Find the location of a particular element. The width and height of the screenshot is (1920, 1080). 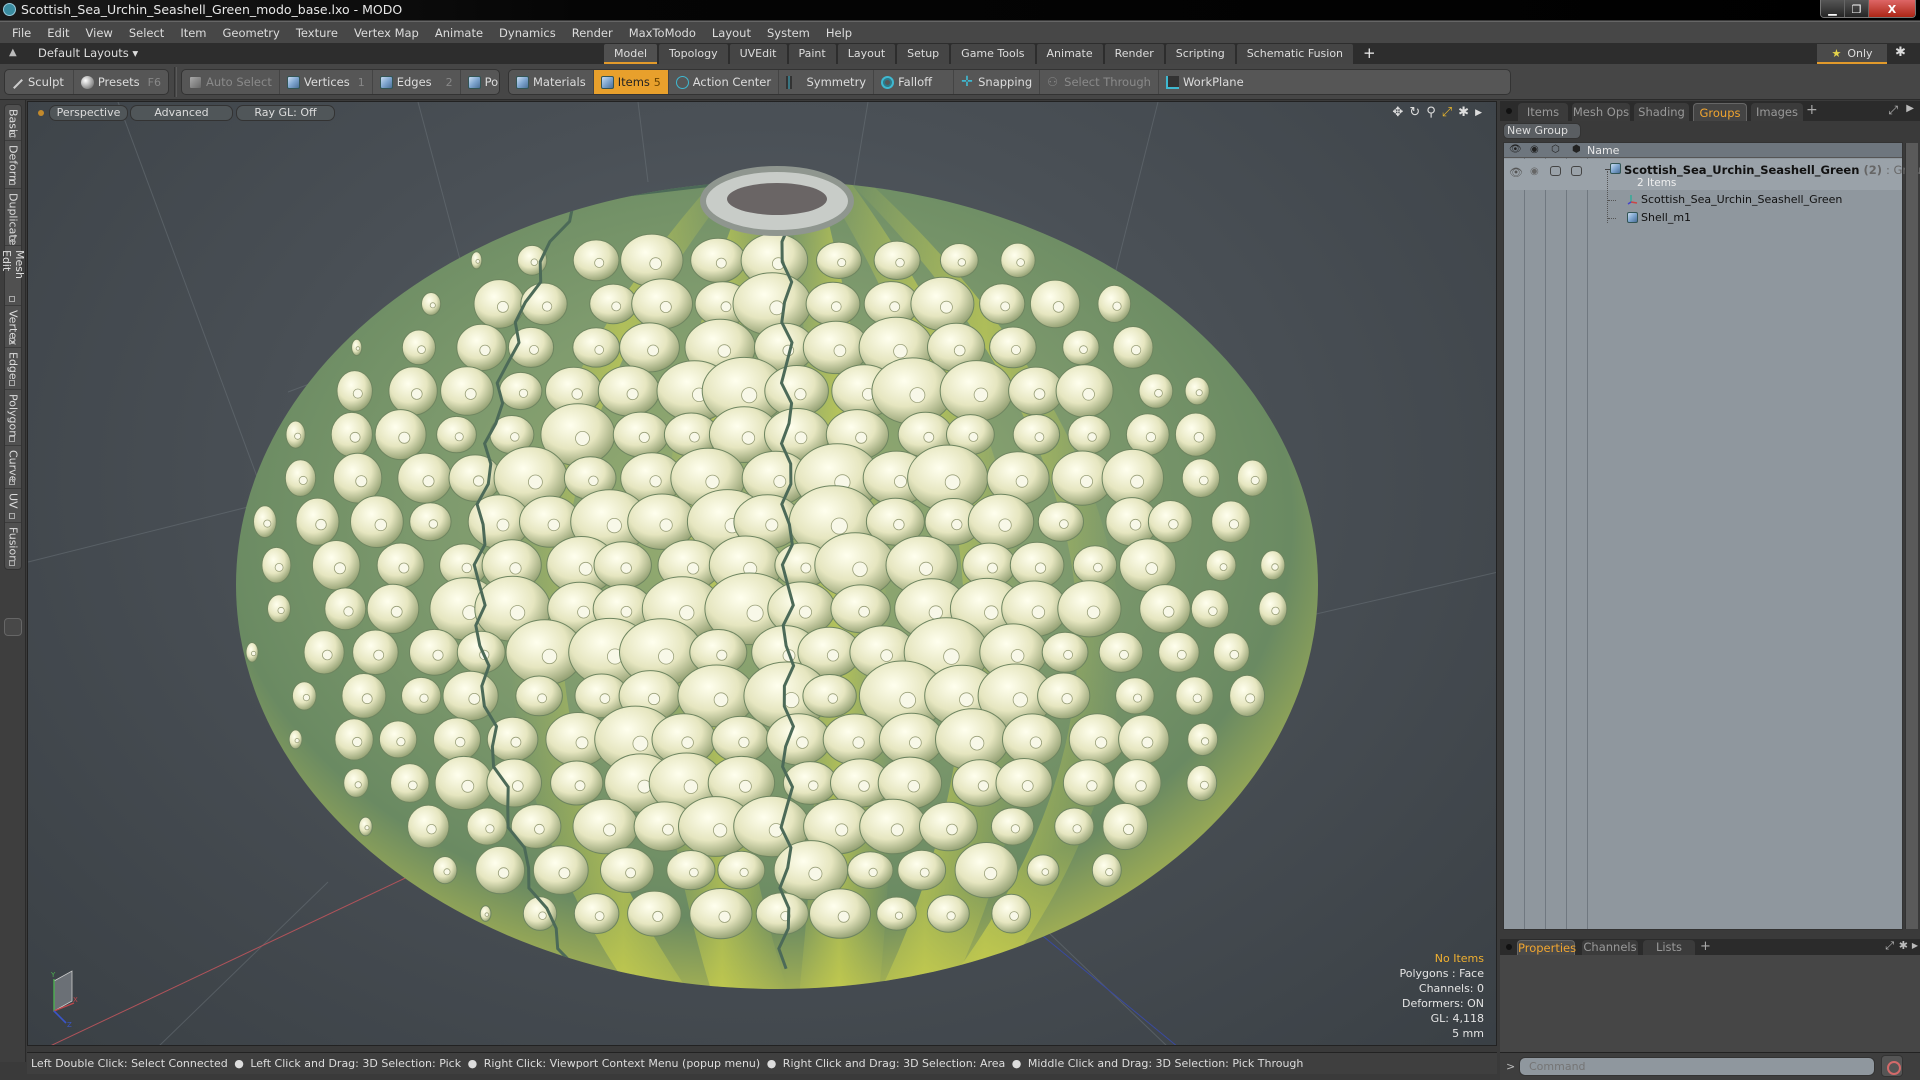

add-layout-tab-button: + is located at coordinates (1369, 54).